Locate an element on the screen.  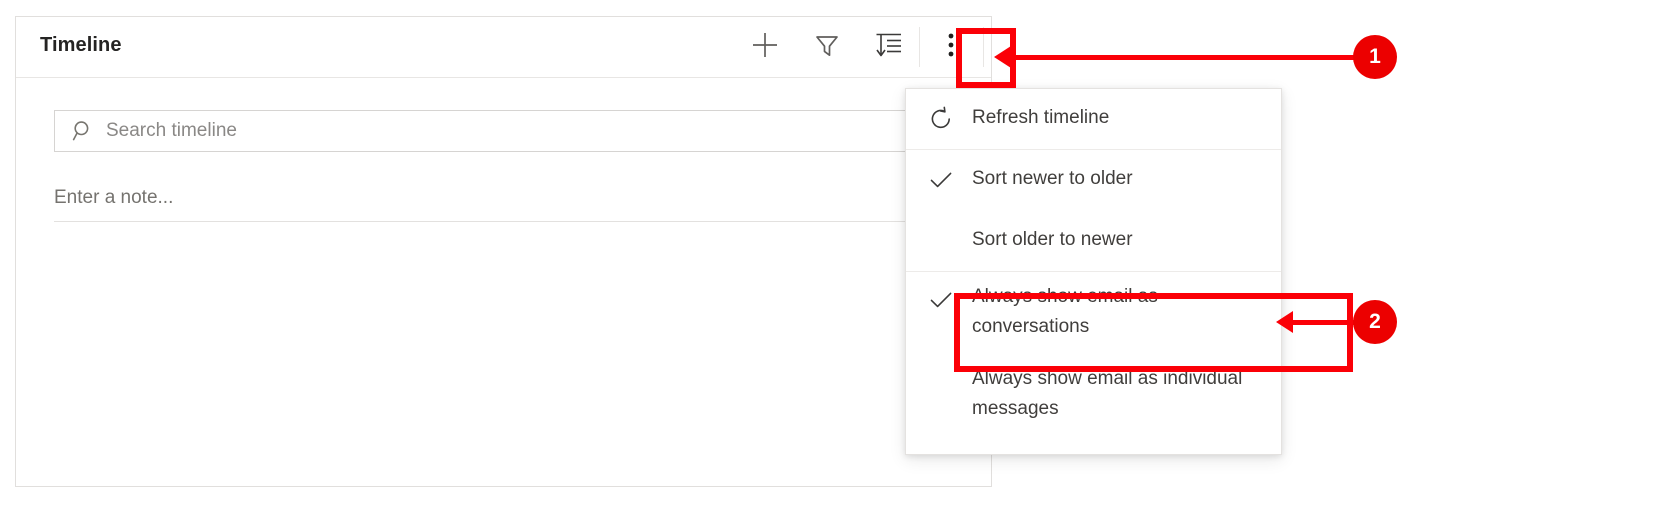
funnel-filter-icon is located at coordinates (827, 47).